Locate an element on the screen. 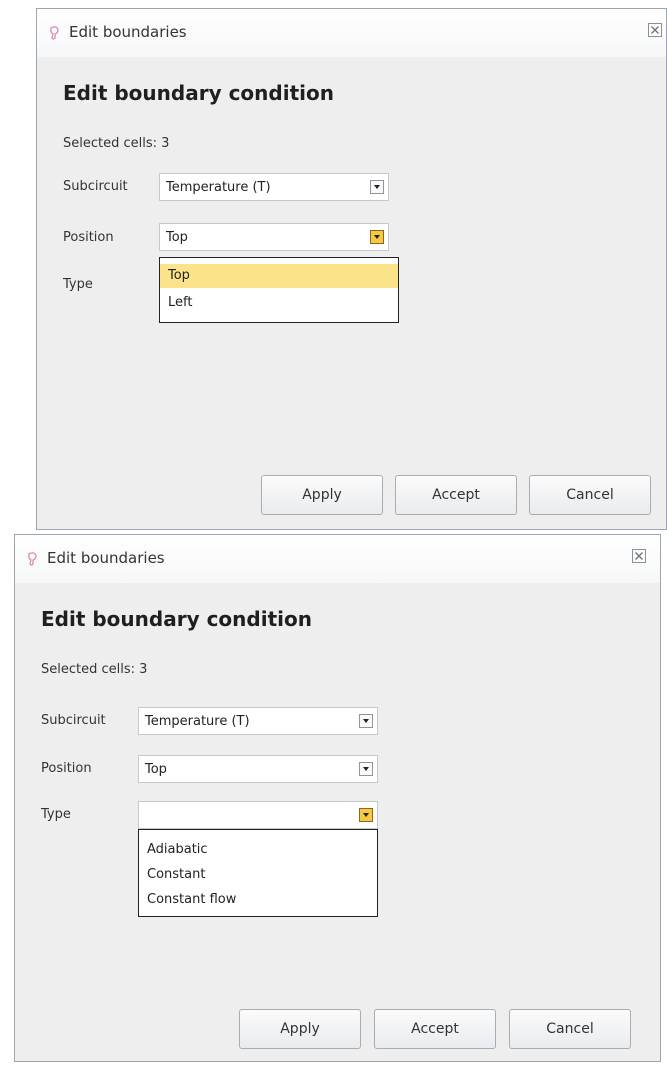 This screenshot has width=667, height=1070. dropdown-option-adiabatic: Adiabatic is located at coordinates (258, 850).